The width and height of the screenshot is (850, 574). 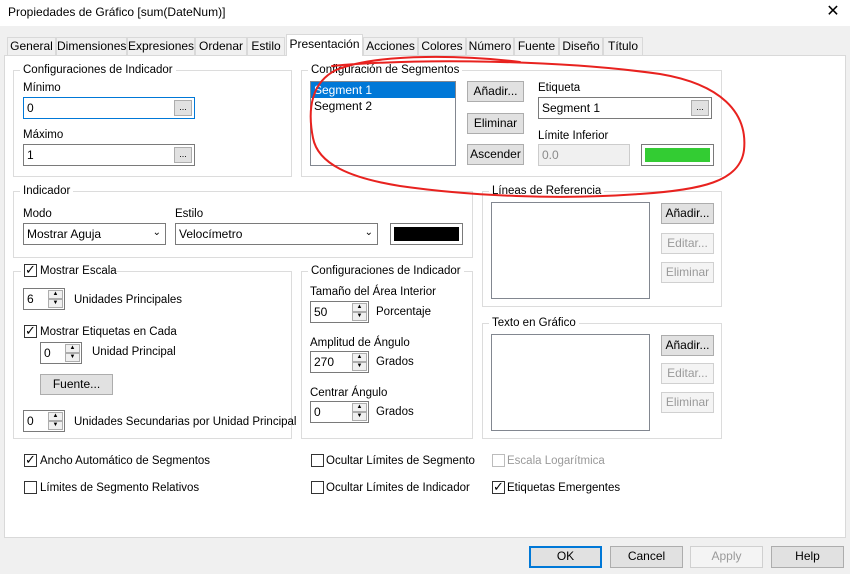 I want to click on tab-dimensiones: Dimensiones, so click(x=91, y=46).